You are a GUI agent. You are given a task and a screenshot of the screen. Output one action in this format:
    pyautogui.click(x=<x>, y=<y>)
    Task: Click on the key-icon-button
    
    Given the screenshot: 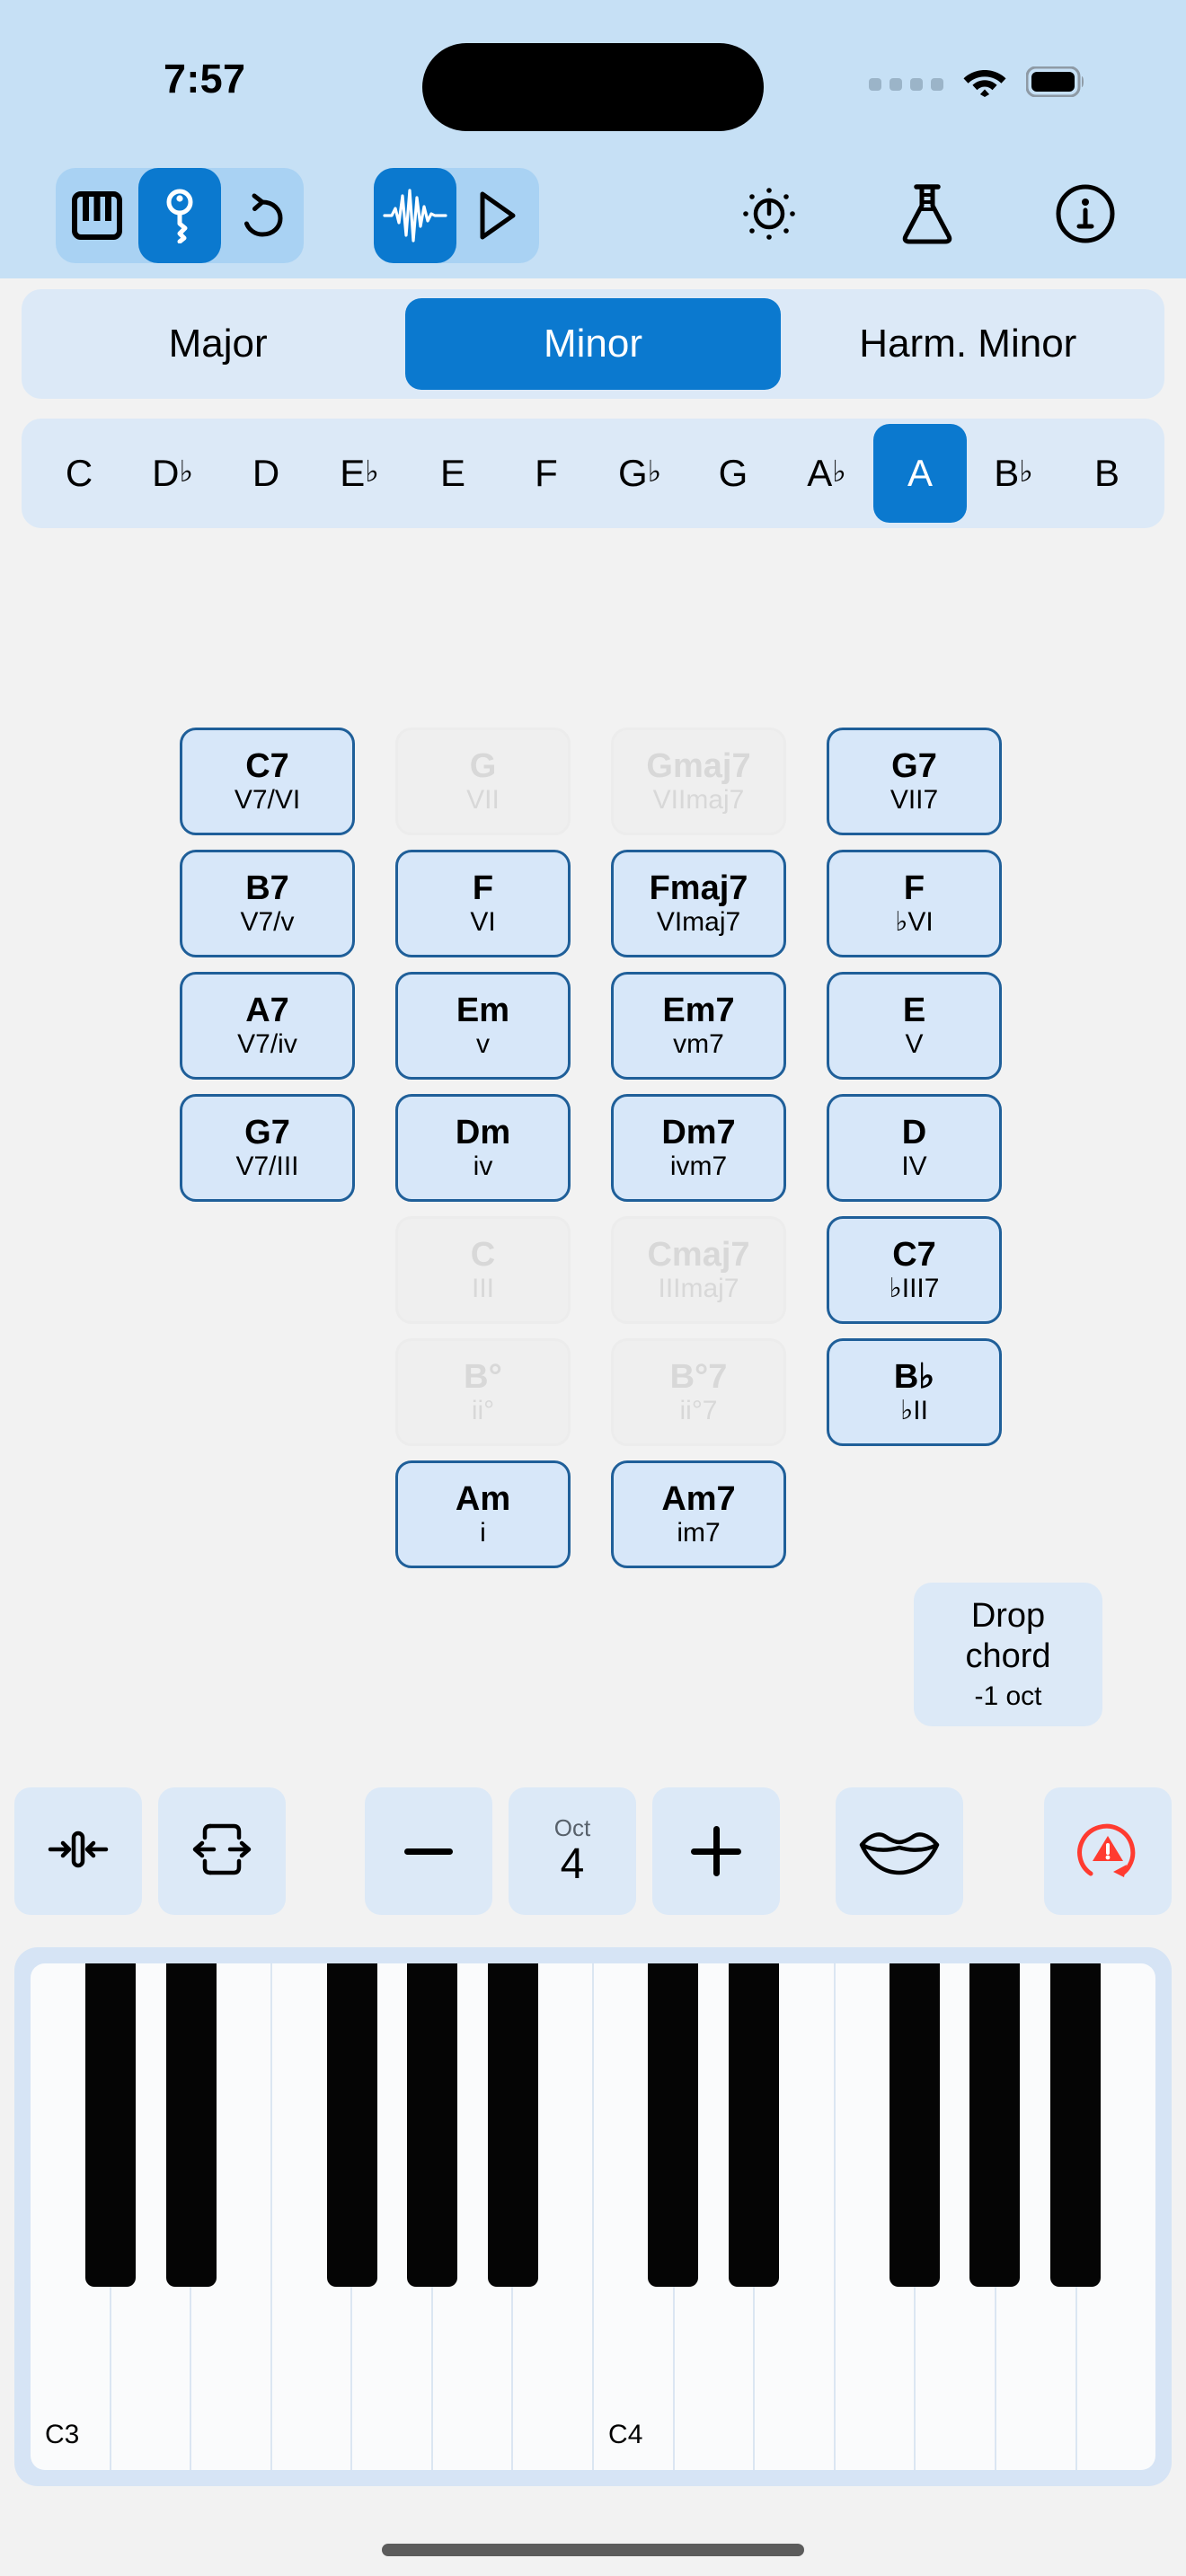 What is the action you would take?
    pyautogui.click(x=179, y=215)
    